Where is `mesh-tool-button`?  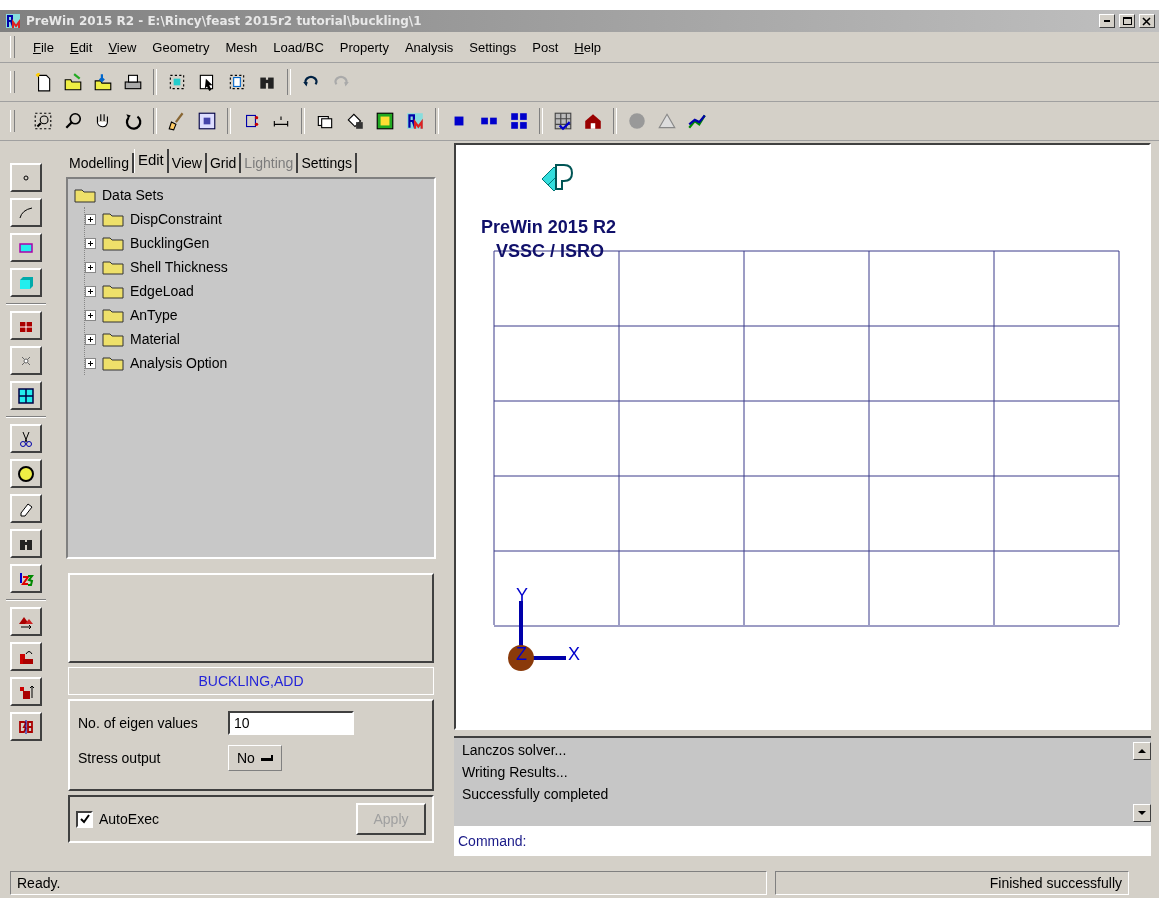 mesh-tool-button is located at coordinates (26, 395).